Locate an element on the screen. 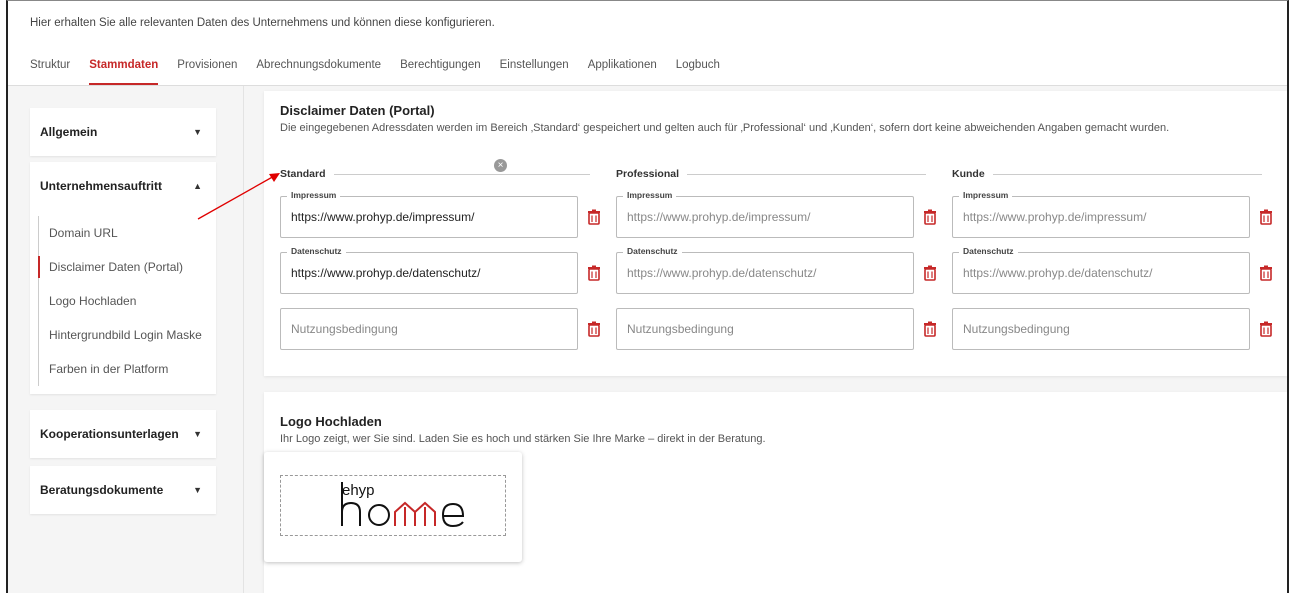  sidebar-section-header: Unternehmensauftritt ▲ is located at coordinates (123, 186).